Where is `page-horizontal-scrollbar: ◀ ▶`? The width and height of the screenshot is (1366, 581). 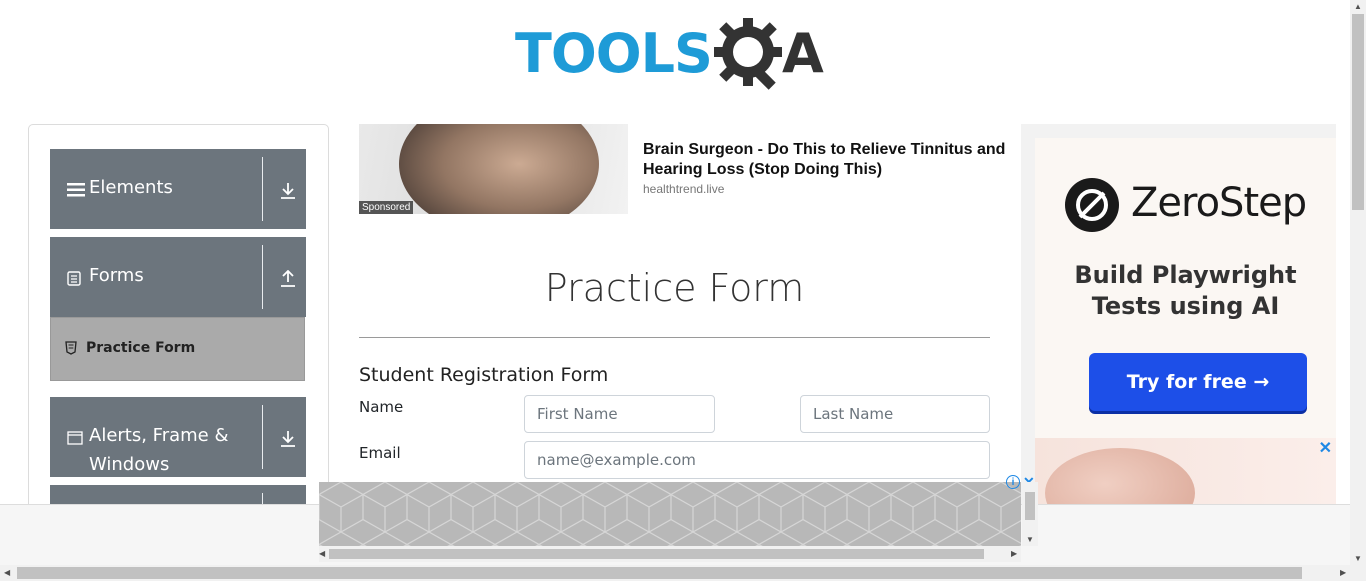
page-horizontal-scrollbar: ◀ ▶ is located at coordinates (683, 573).